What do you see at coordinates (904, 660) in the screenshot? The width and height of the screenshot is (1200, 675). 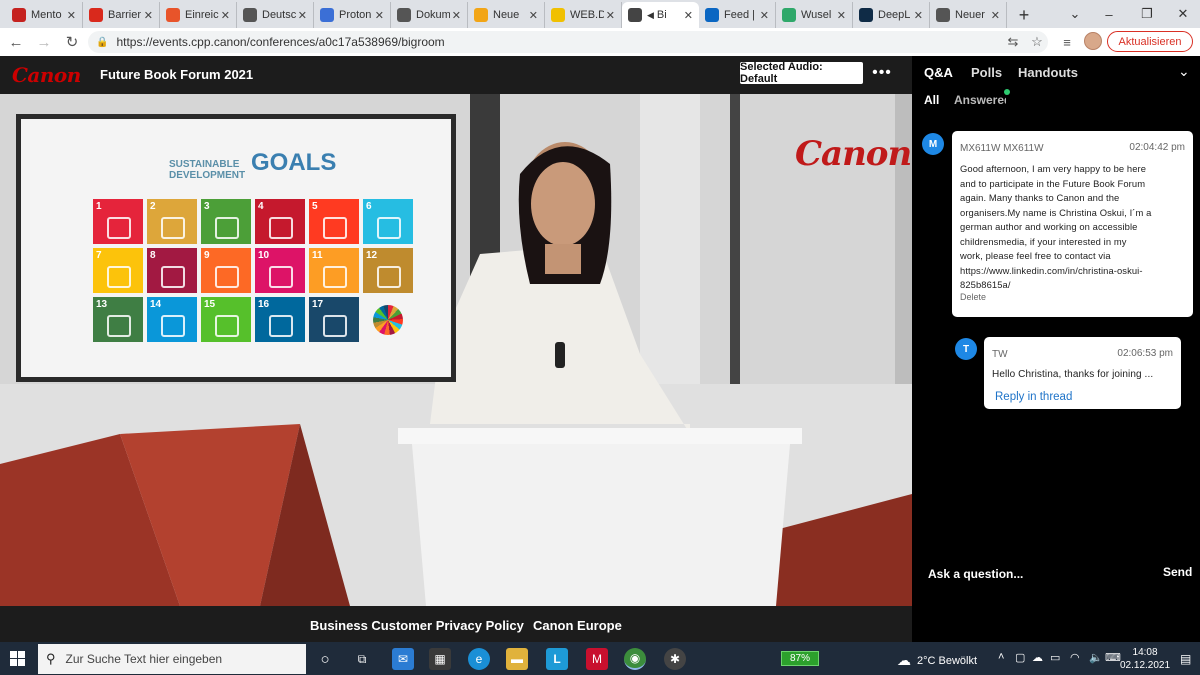 I see `cloud-icon: ☁` at bounding box center [904, 660].